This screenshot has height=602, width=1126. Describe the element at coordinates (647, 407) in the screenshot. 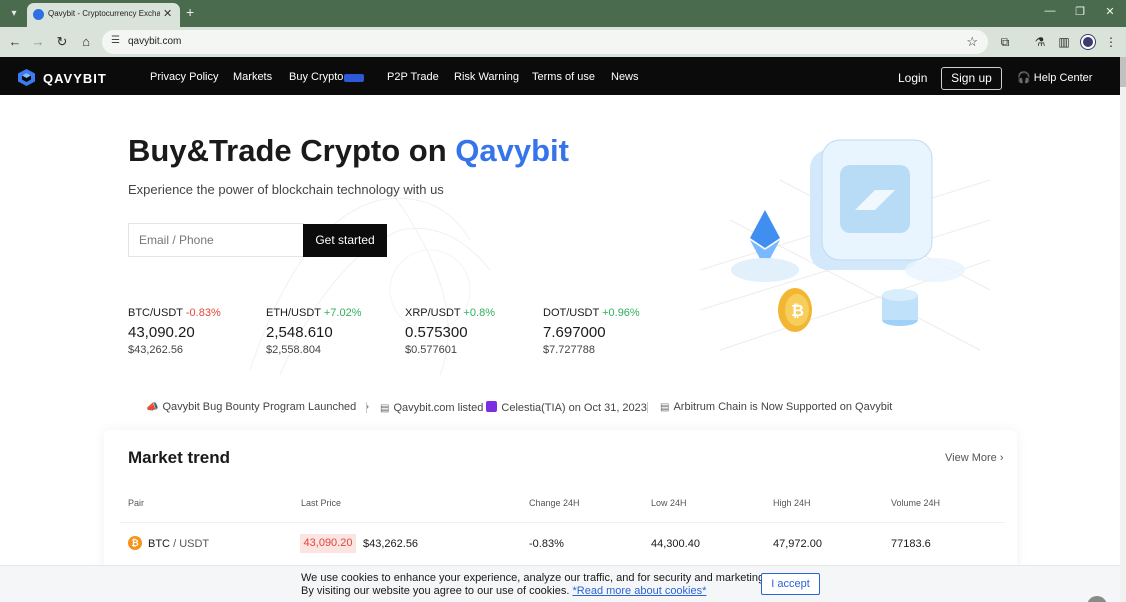

I see `announcement-divider` at that location.